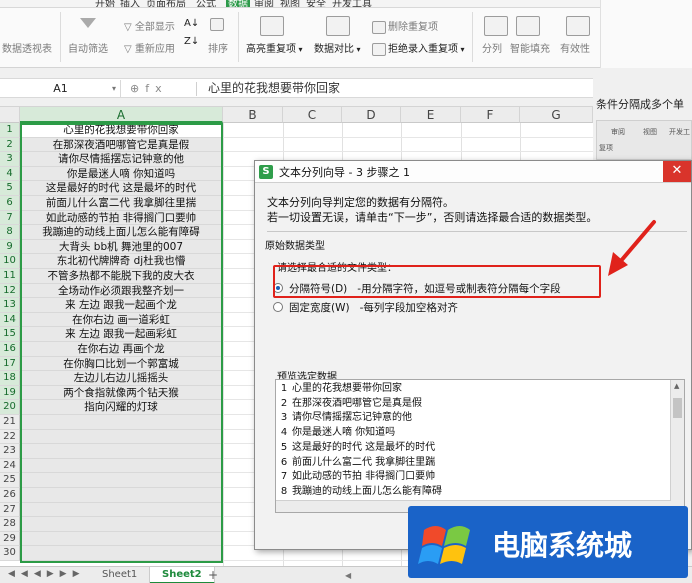 This screenshot has height=583, width=692. I want to click on scroll-up-icon: ▲, so click(676, 386).